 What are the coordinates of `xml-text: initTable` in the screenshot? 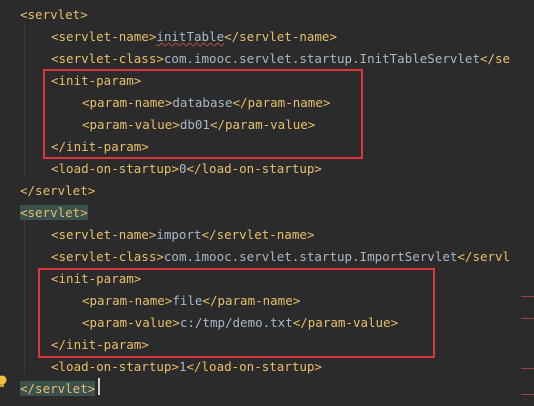 It's located at (190, 36).